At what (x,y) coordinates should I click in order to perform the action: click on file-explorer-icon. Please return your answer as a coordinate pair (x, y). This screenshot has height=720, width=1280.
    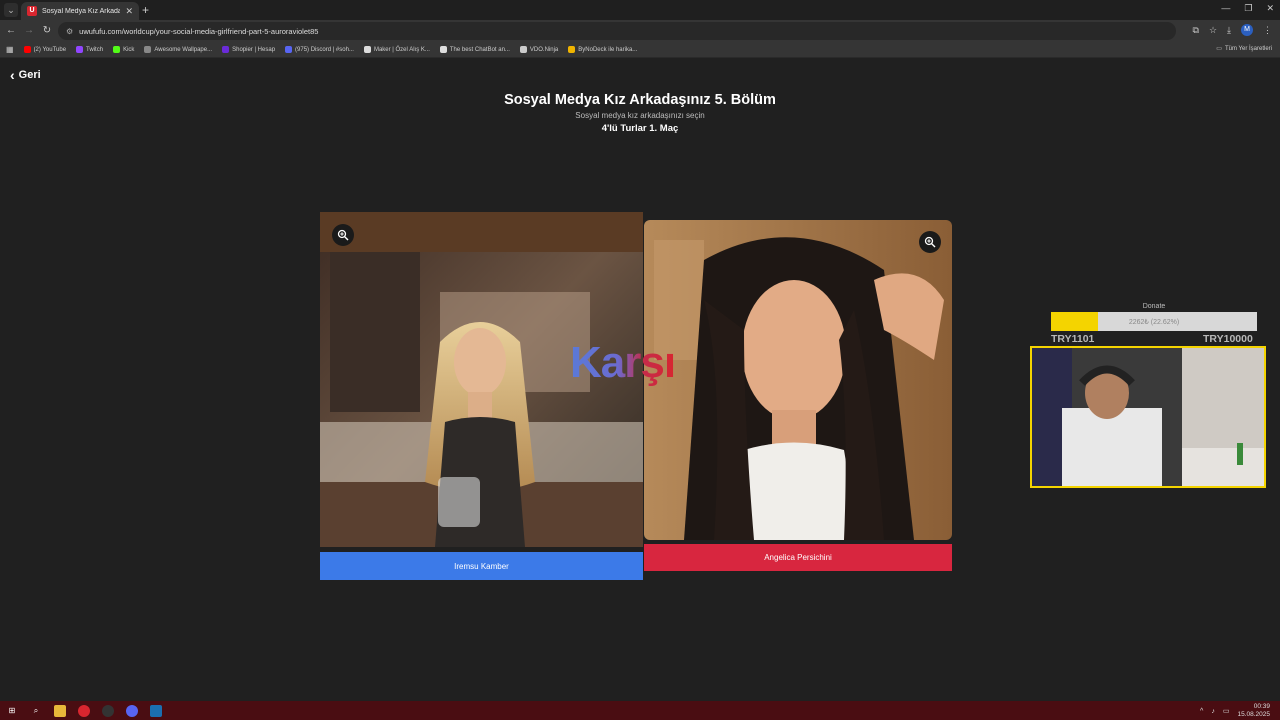
    Looking at the image, I should click on (60, 710).